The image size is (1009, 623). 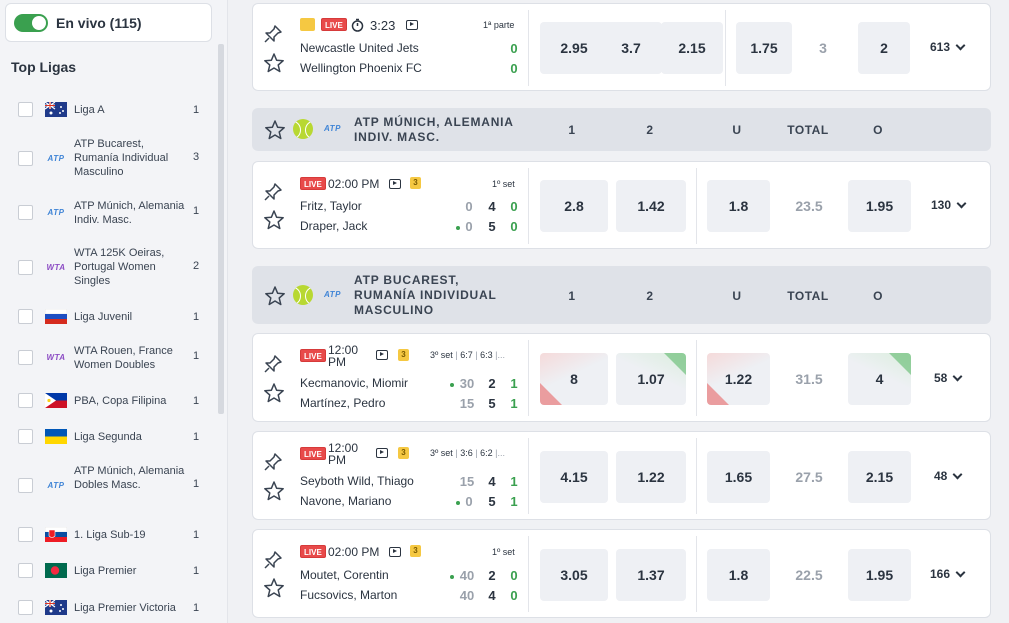 What do you see at coordinates (949, 205) in the screenshot?
I see `more-markets-button: 130` at bounding box center [949, 205].